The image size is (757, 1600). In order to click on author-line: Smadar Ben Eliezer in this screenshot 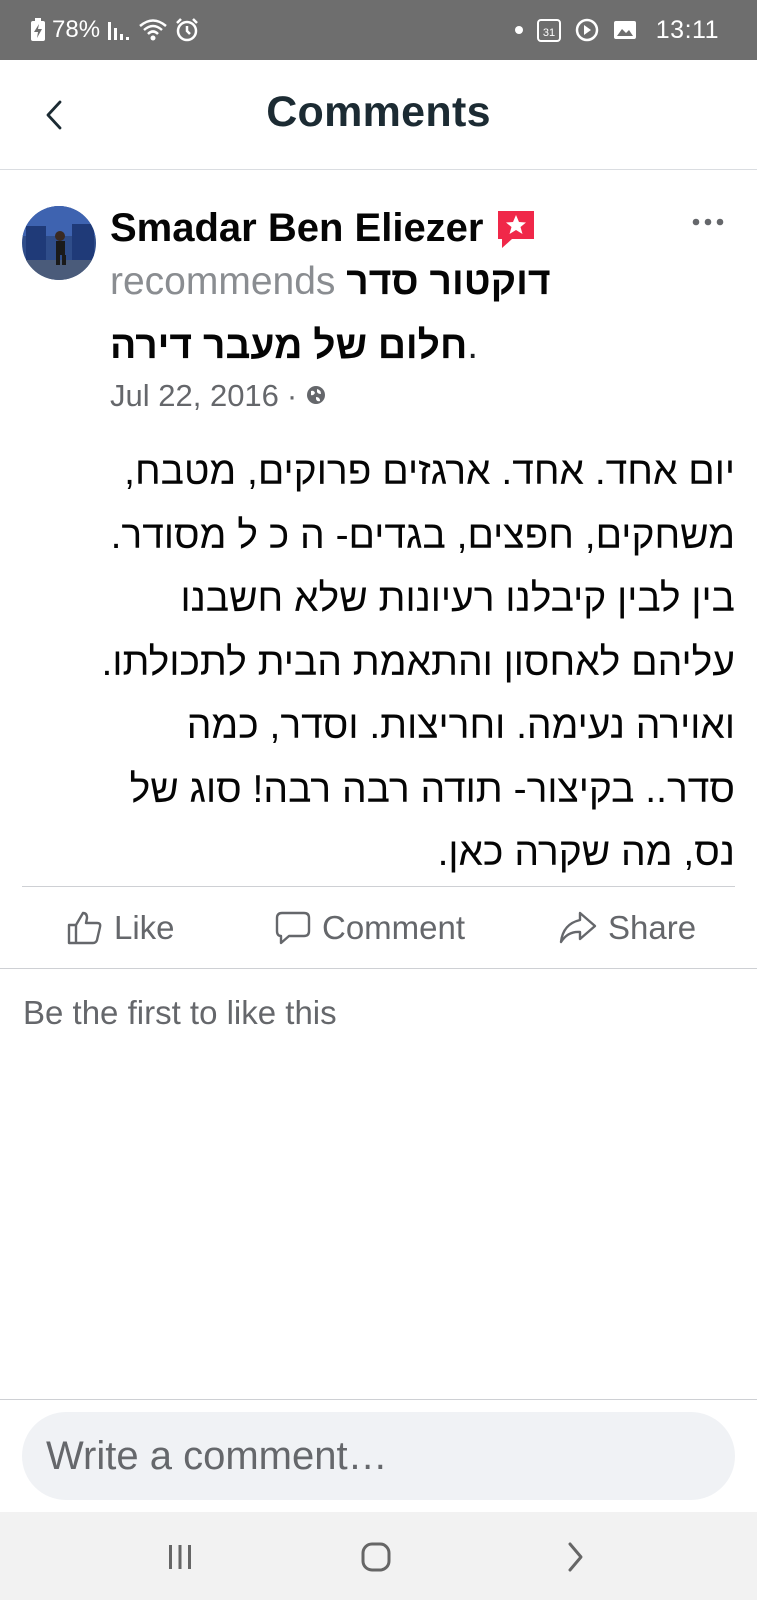, I will do `click(324, 228)`.